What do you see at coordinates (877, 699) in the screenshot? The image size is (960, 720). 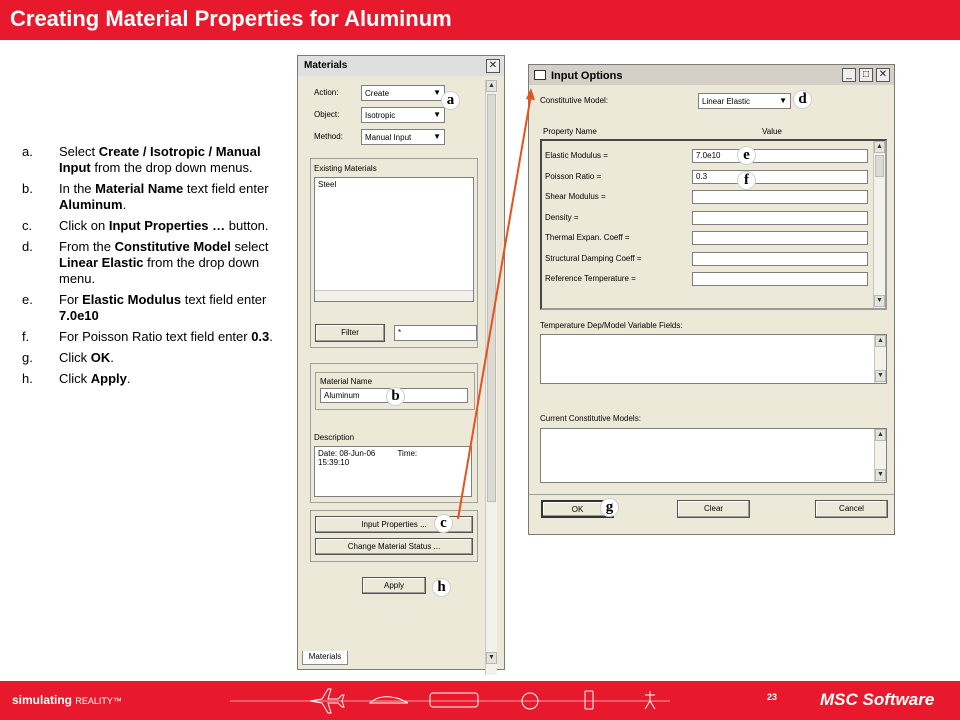 I see `msc-logo: MSC Software` at bounding box center [877, 699].